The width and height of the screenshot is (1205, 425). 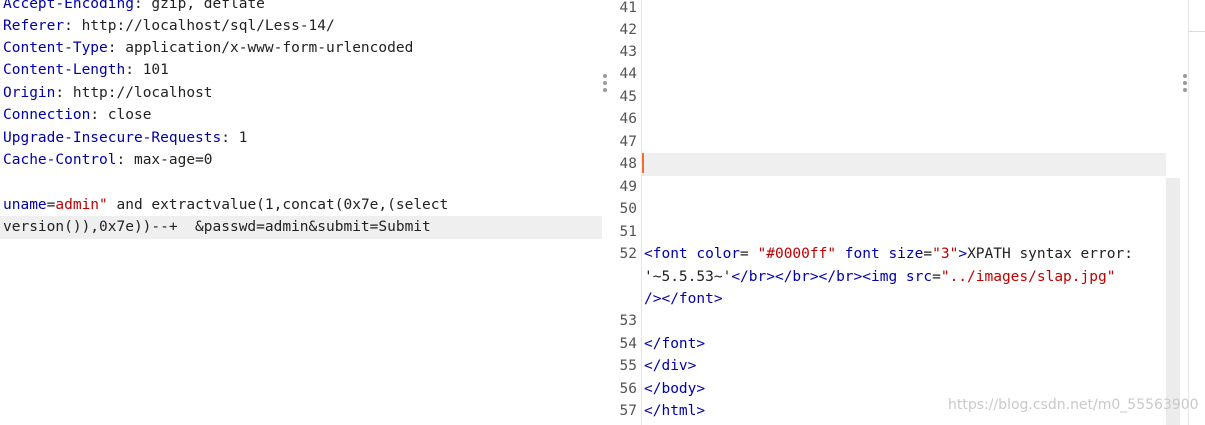 I want to click on header-line: Cache-Control: max-age=0, so click(x=108, y=160).